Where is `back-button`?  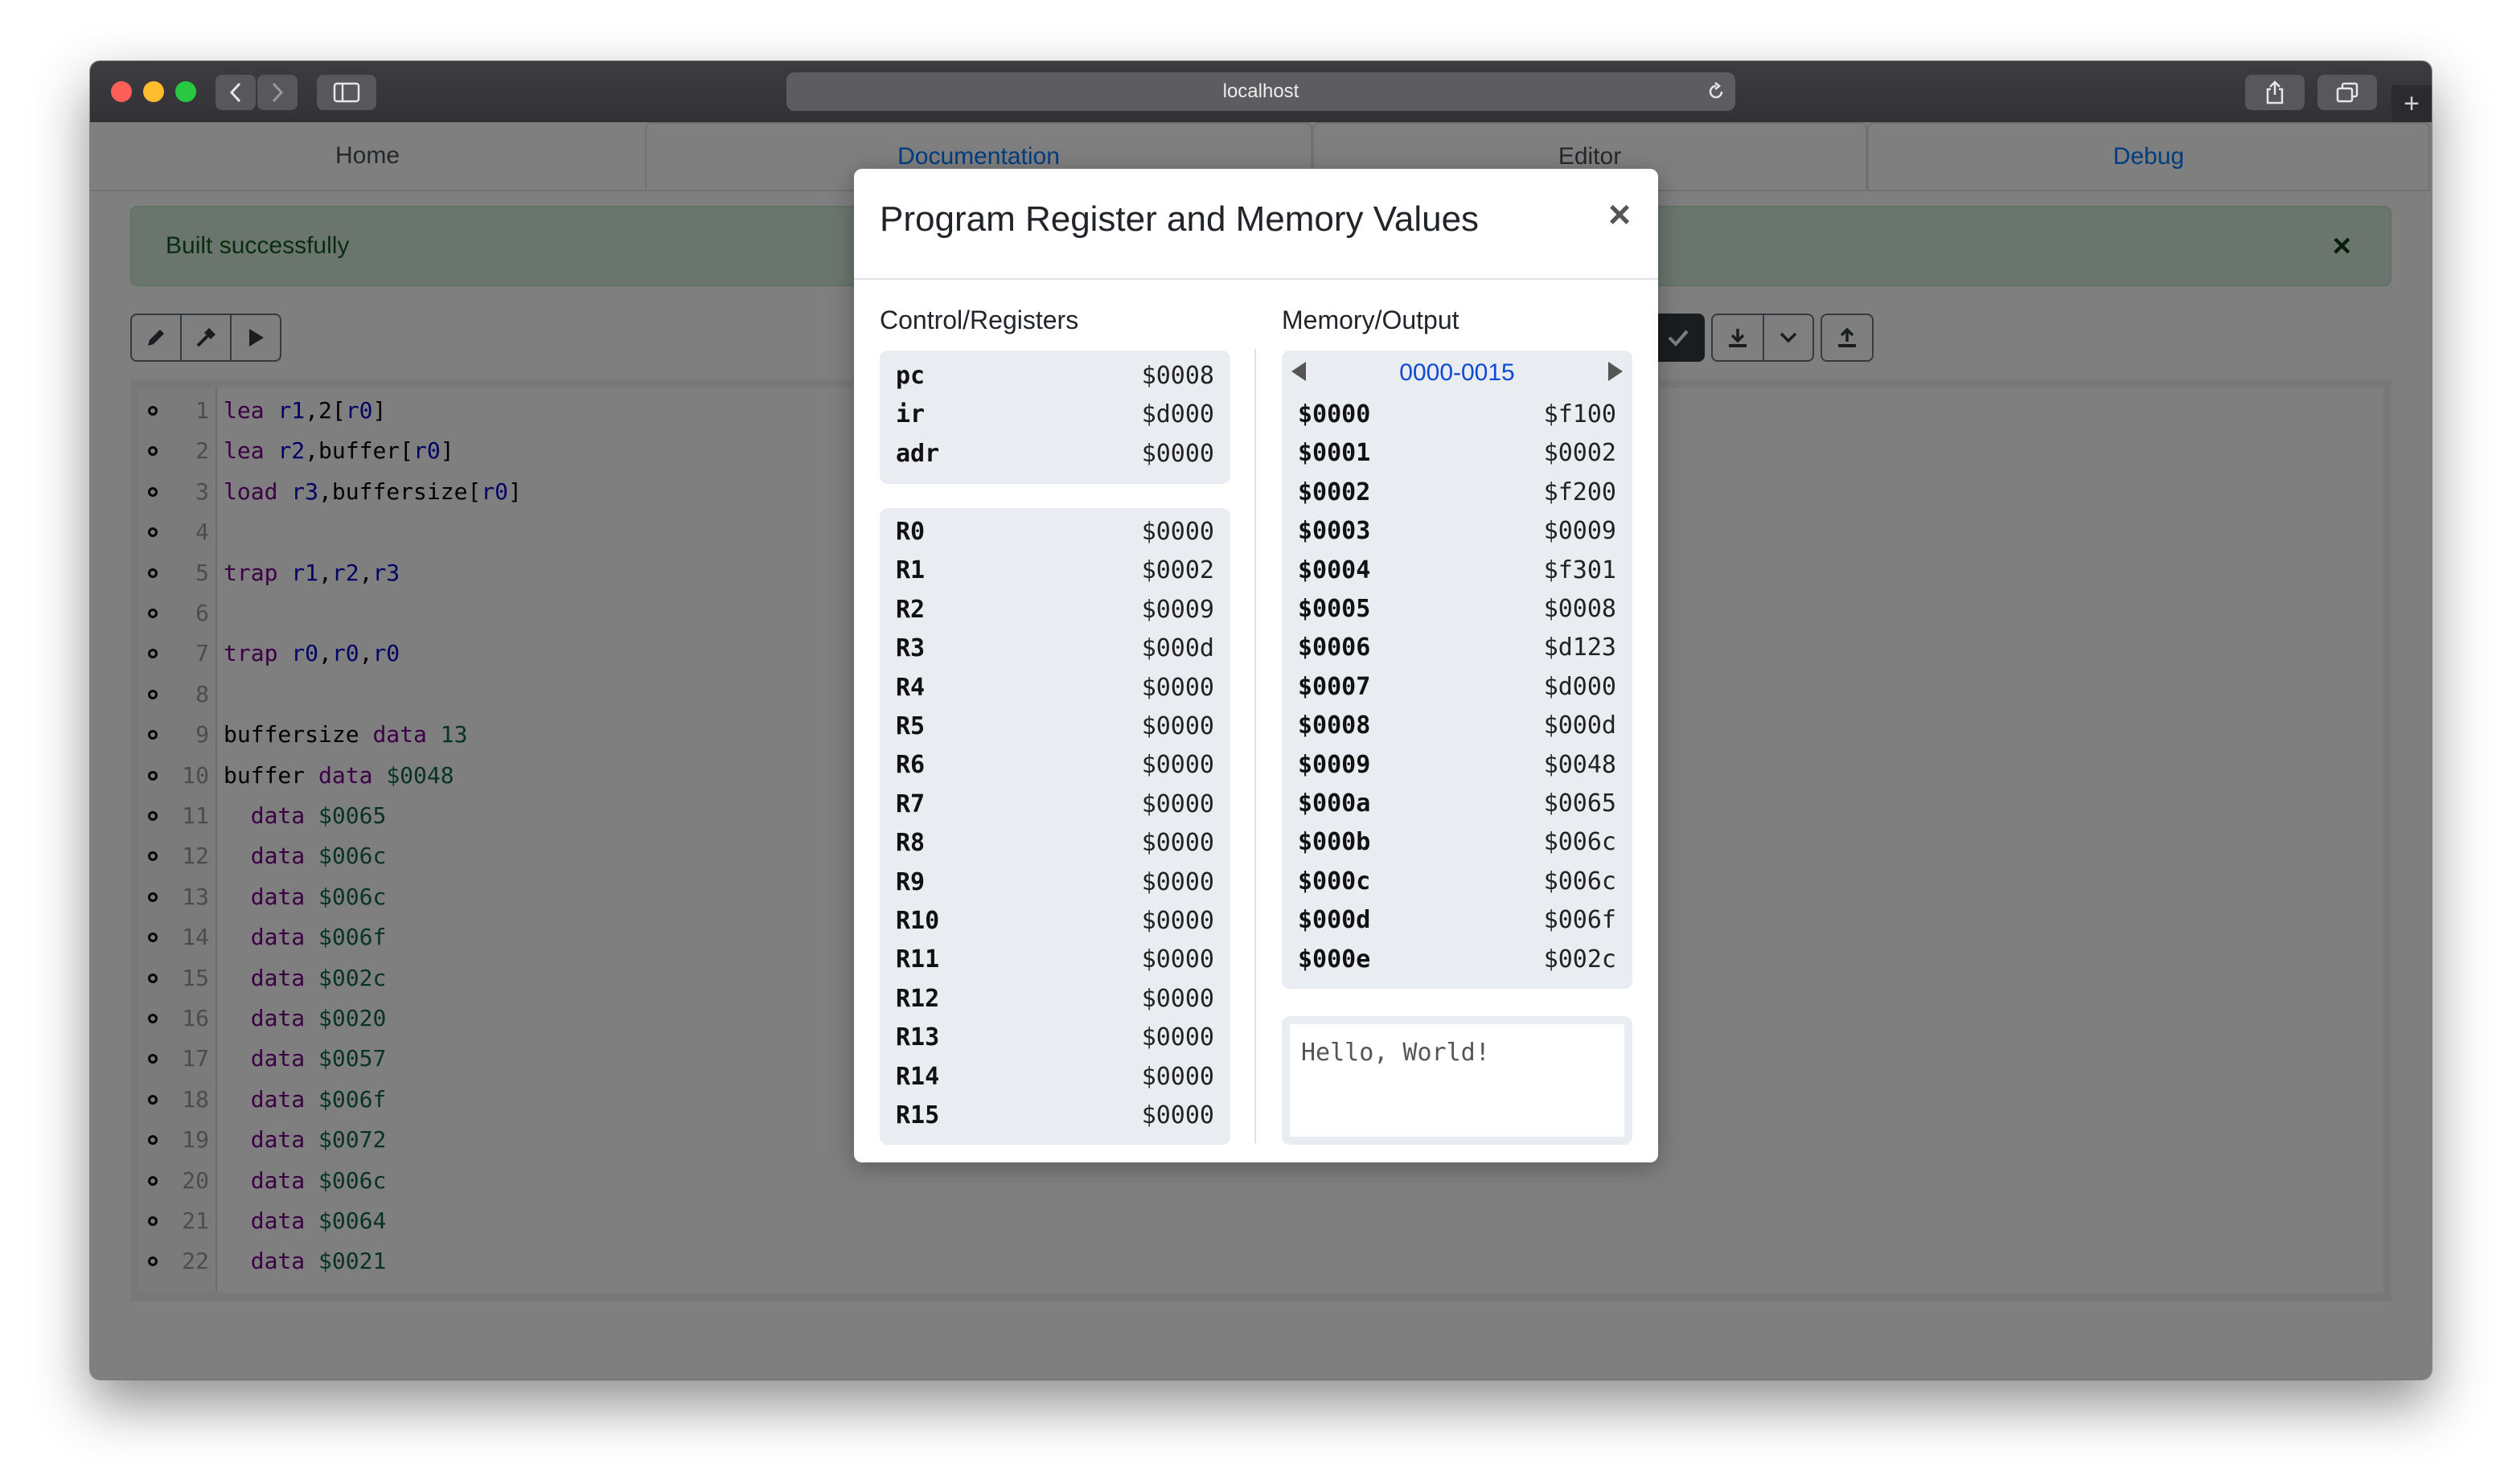
back-button is located at coordinates (236, 92).